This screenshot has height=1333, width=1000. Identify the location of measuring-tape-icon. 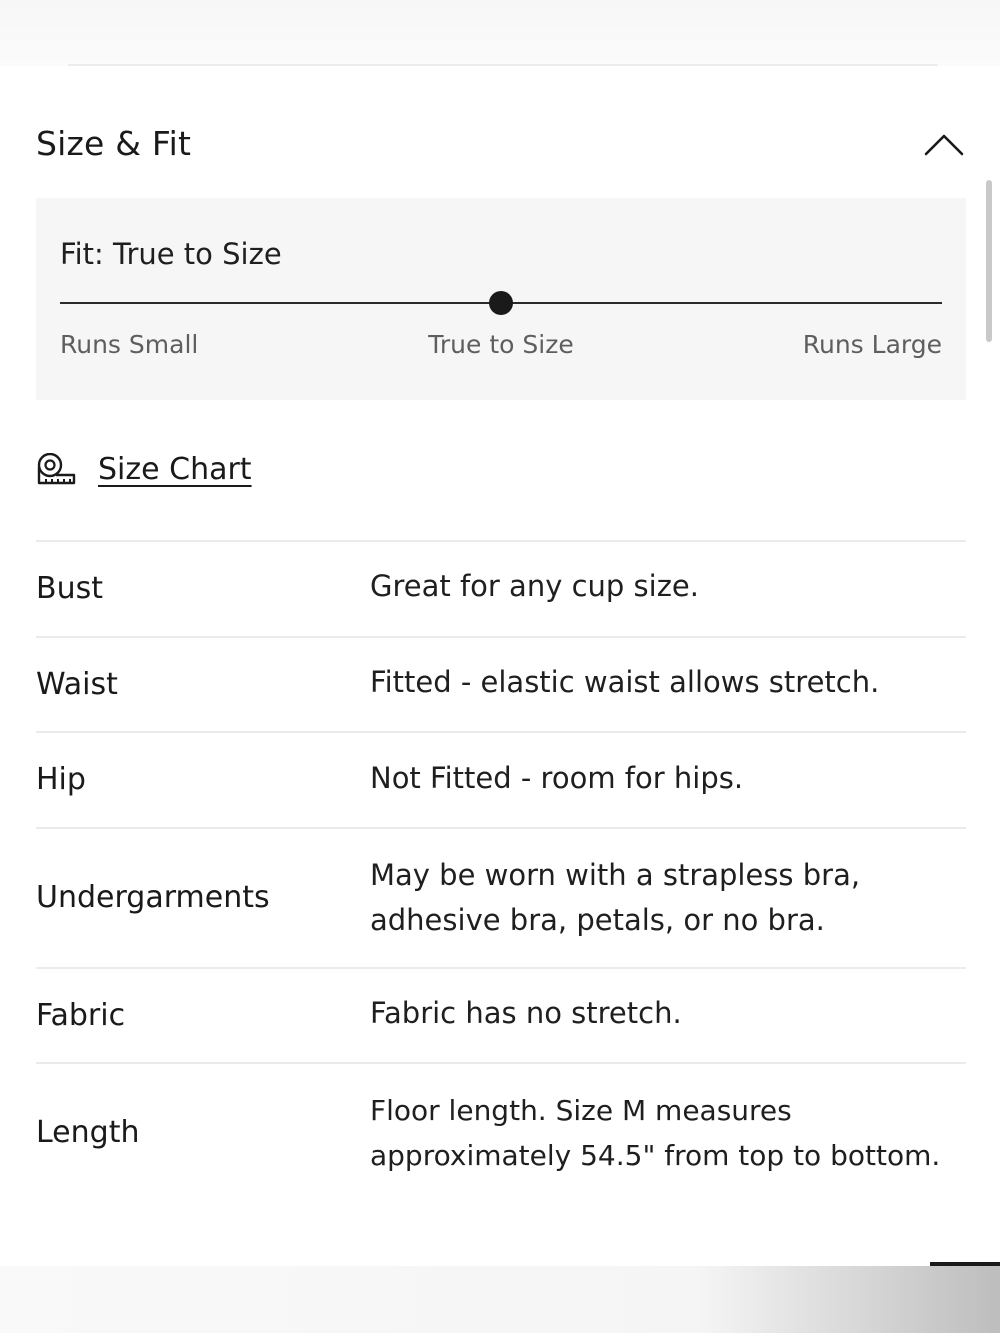
(56, 469).